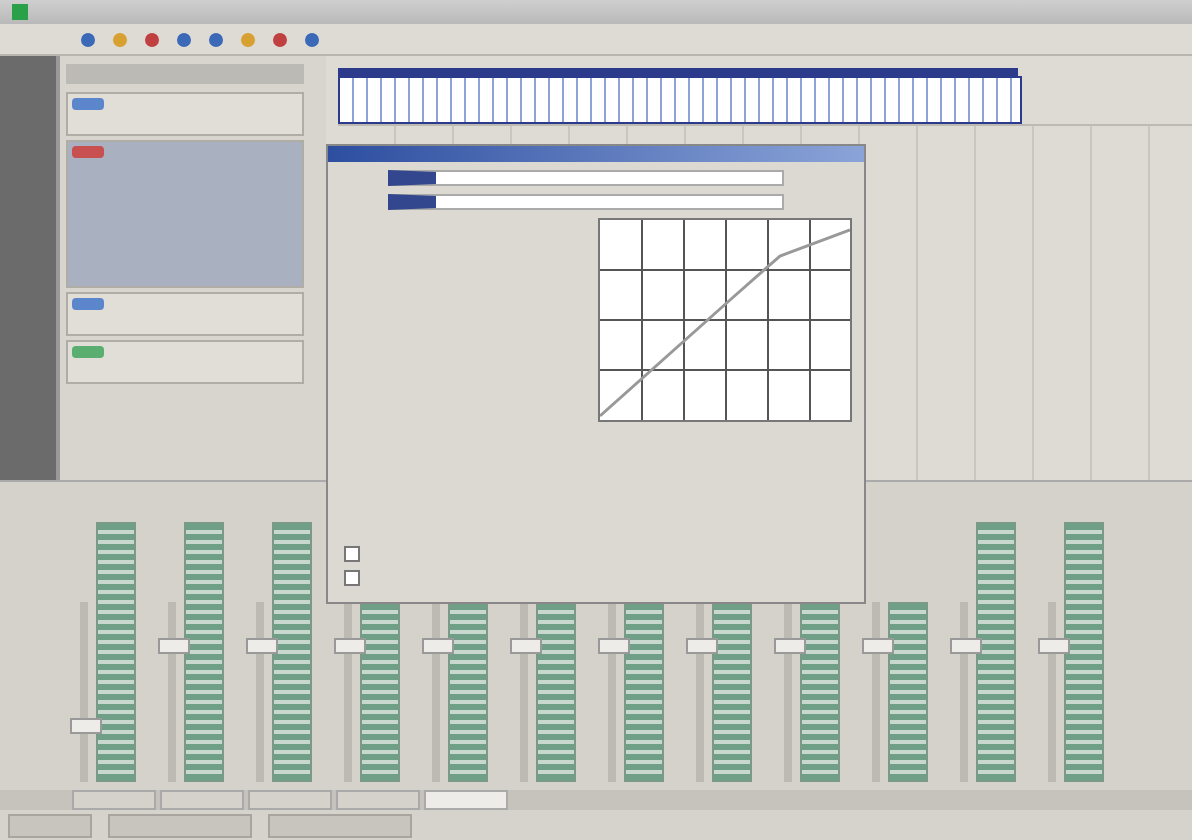  I want to click on midi-clip, so click(680, 100).